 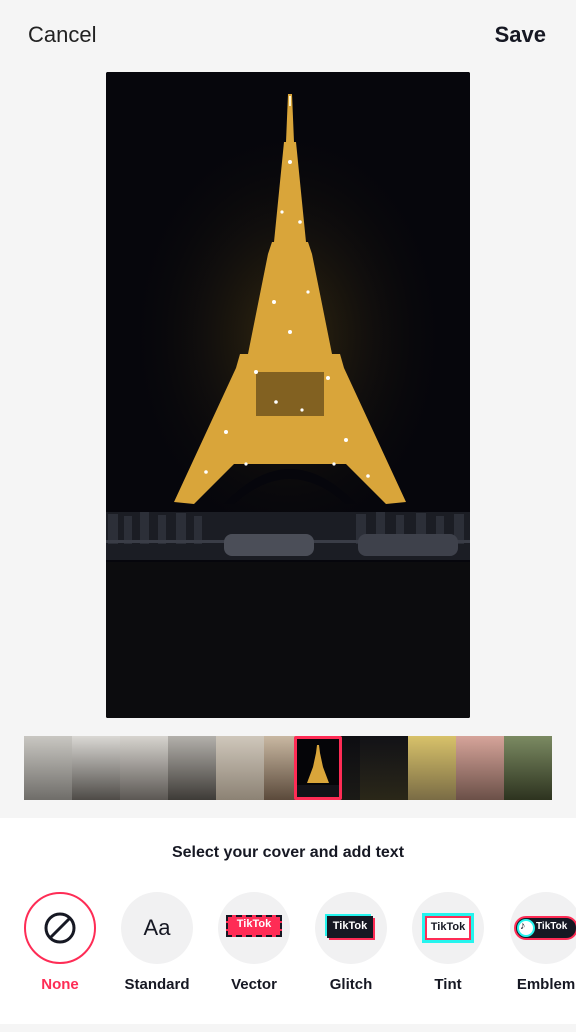 I want to click on emblem-badge-text: TikTok, so click(x=552, y=926).